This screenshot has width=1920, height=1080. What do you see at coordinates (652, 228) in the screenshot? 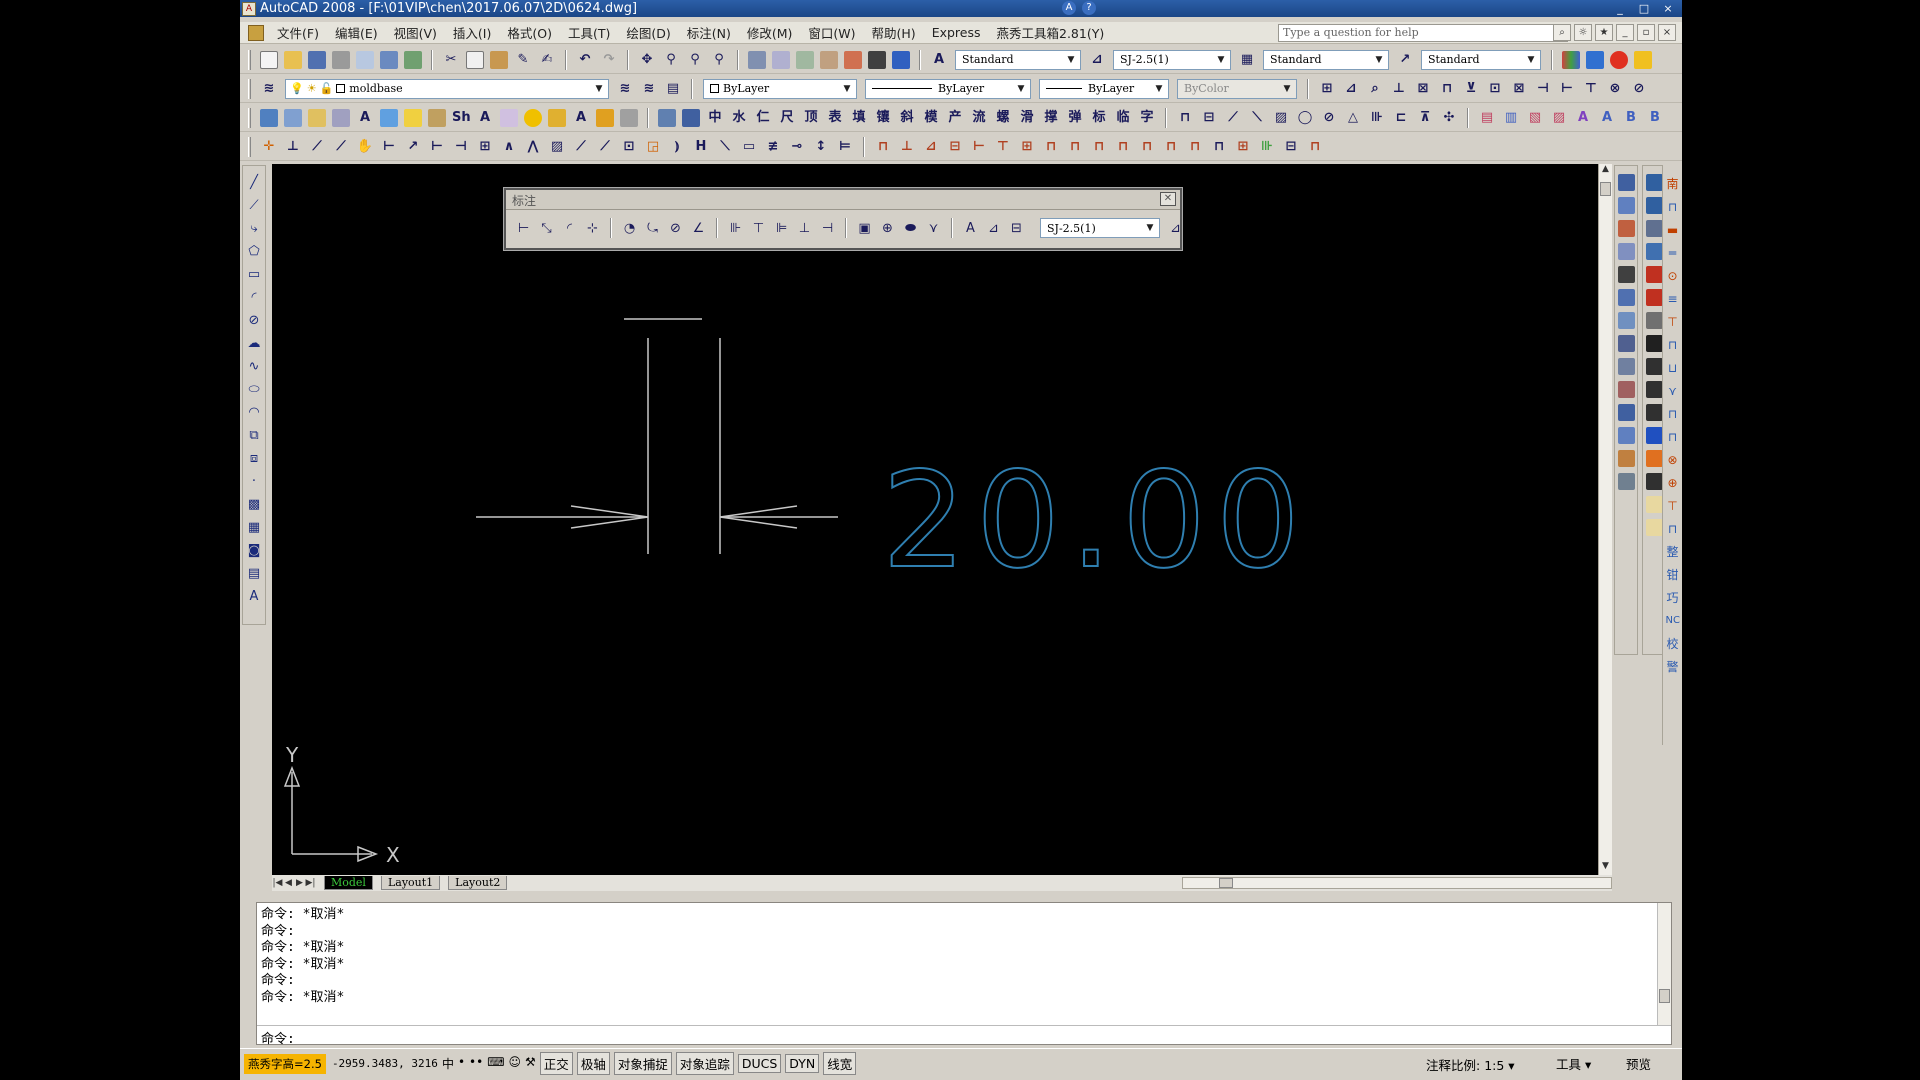
I see `dim-jogged-icon: ⤿` at bounding box center [652, 228].